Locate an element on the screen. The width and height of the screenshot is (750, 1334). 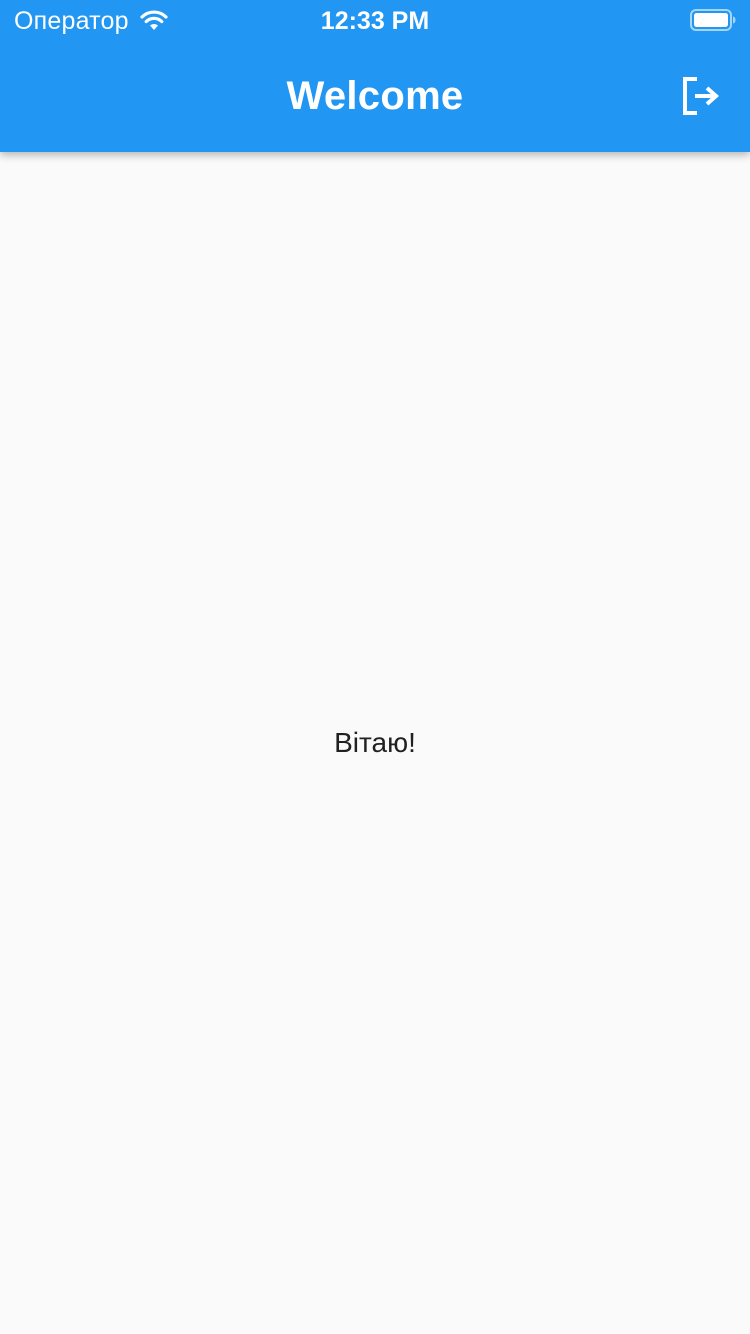
battery-icon is located at coordinates (713, 20).